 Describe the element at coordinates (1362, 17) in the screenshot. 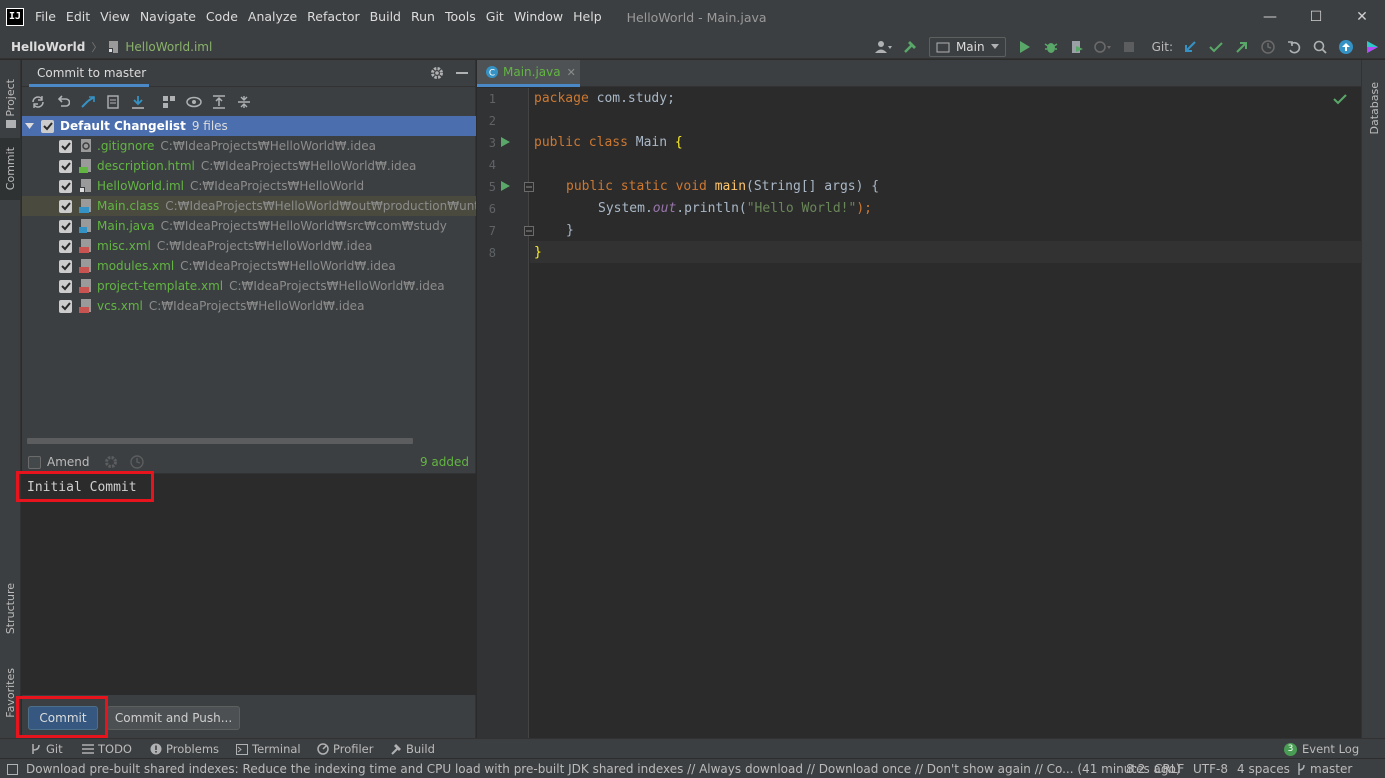

I see `close-window-button: ✕` at that location.